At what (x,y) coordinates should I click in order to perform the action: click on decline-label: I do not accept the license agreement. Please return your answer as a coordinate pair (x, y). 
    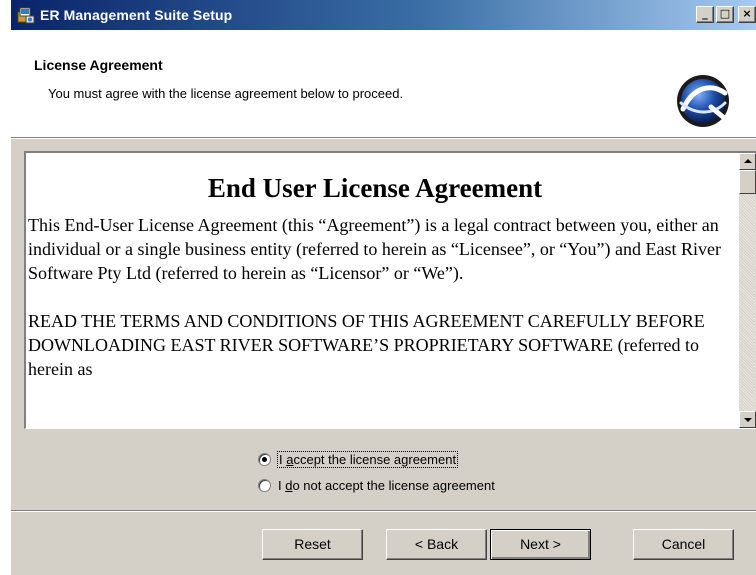
    Looking at the image, I should click on (386, 485).